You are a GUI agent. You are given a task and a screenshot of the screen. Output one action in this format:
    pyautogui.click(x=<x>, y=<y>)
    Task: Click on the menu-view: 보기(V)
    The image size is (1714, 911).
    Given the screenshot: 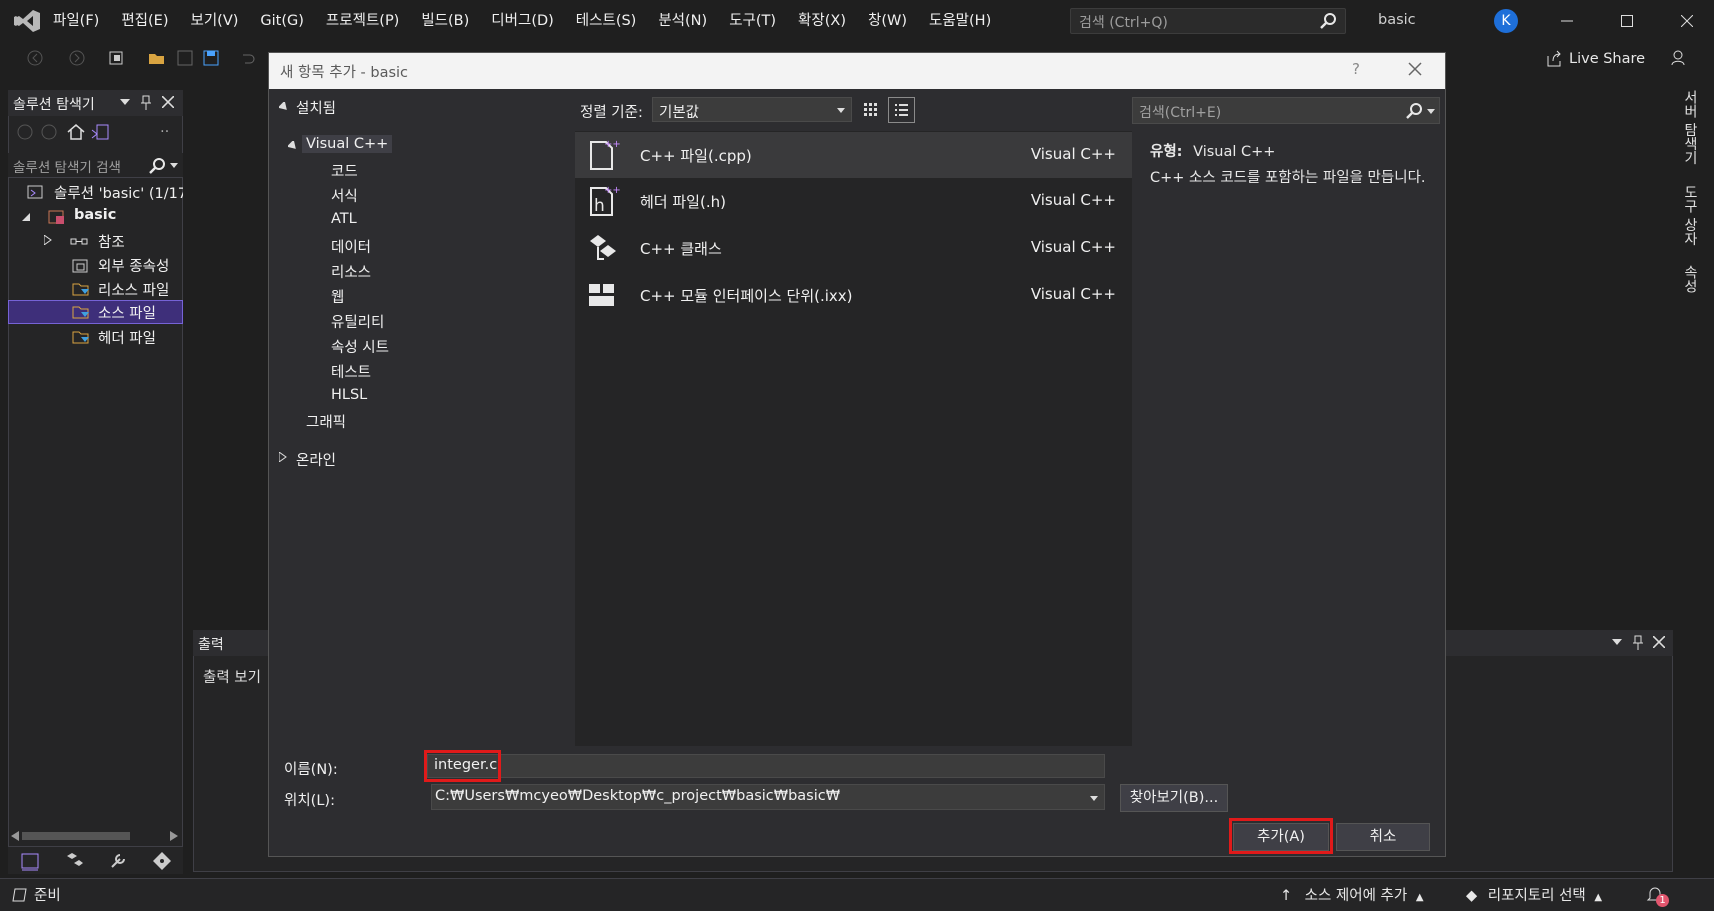 What is the action you would take?
    pyautogui.click(x=215, y=21)
    